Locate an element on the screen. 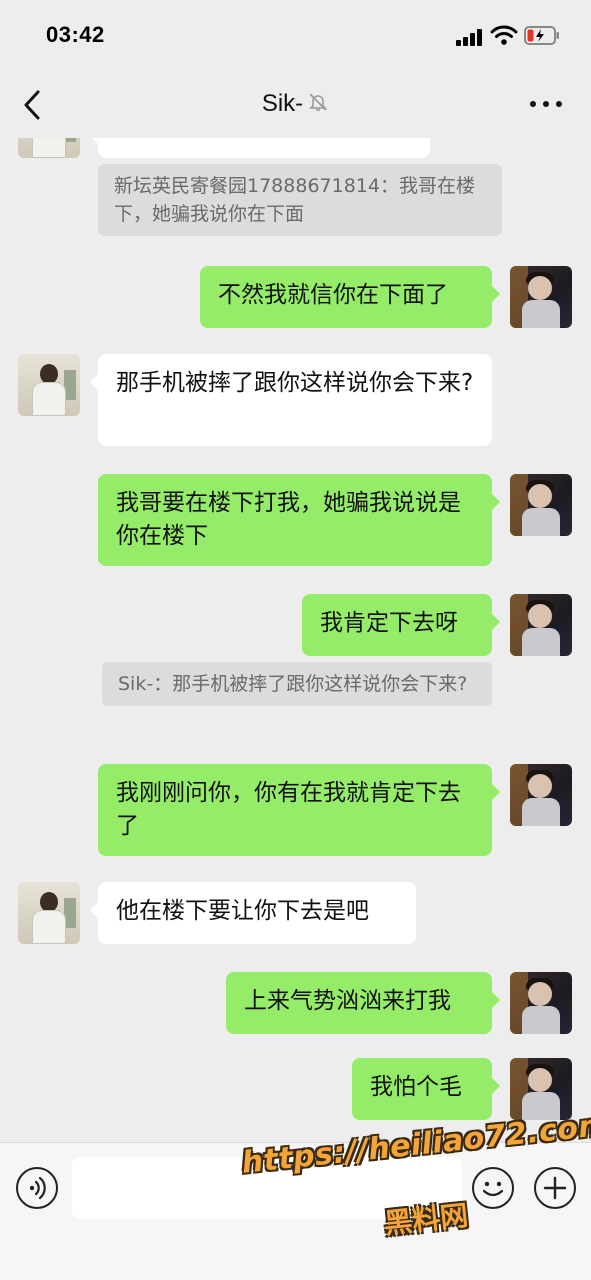  bell-slash-icon is located at coordinates (318, 102).